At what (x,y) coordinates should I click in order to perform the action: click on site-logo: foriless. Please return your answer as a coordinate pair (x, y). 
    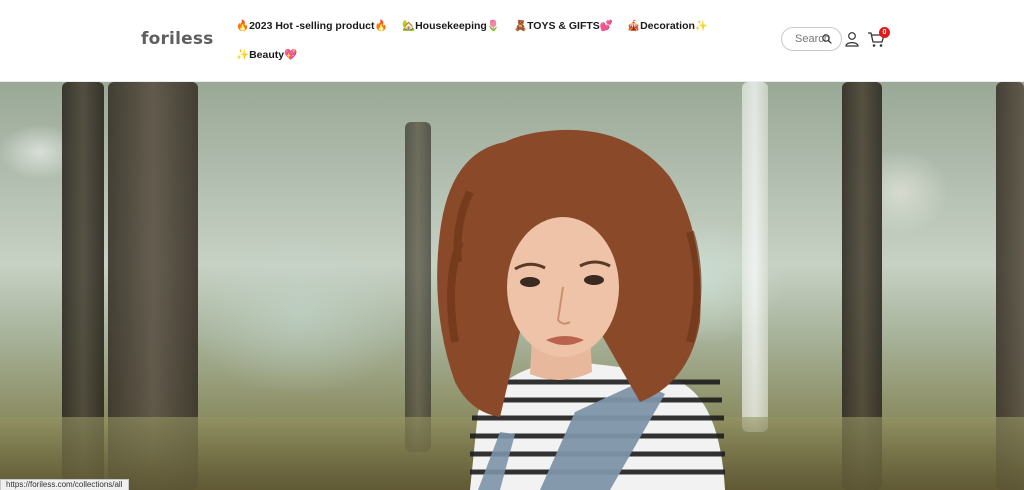
    Looking at the image, I should click on (177, 39).